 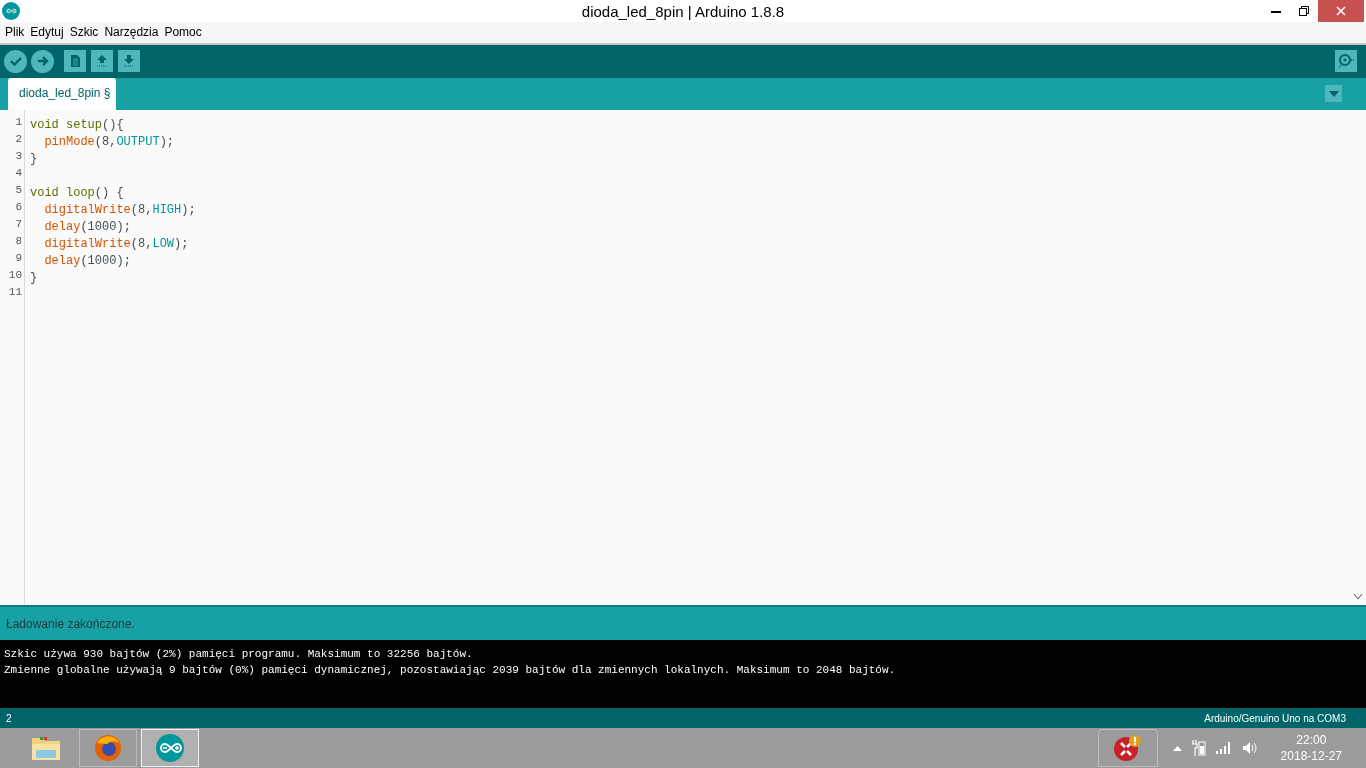 What do you see at coordinates (18, 224) in the screenshot?
I see `line-number: 7` at bounding box center [18, 224].